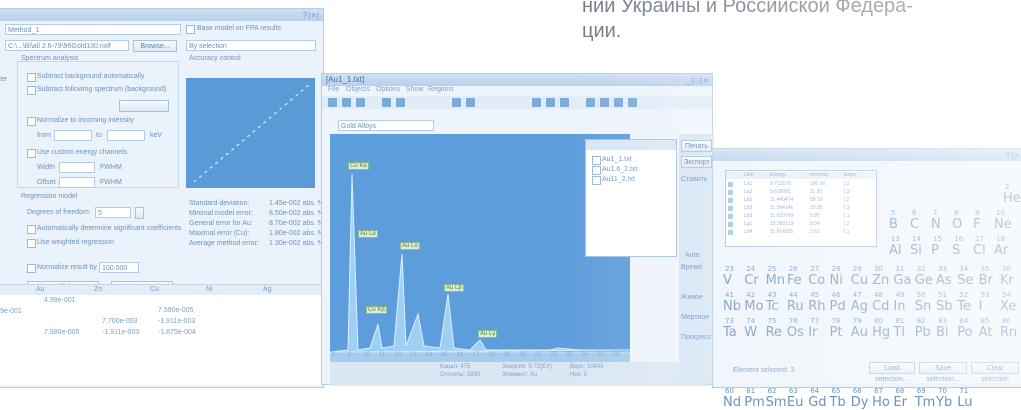 Image resolution: width=1021 pixels, height=410 pixels. Describe the element at coordinates (93, 29) in the screenshot. I see `method-select: Method_1` at that location.